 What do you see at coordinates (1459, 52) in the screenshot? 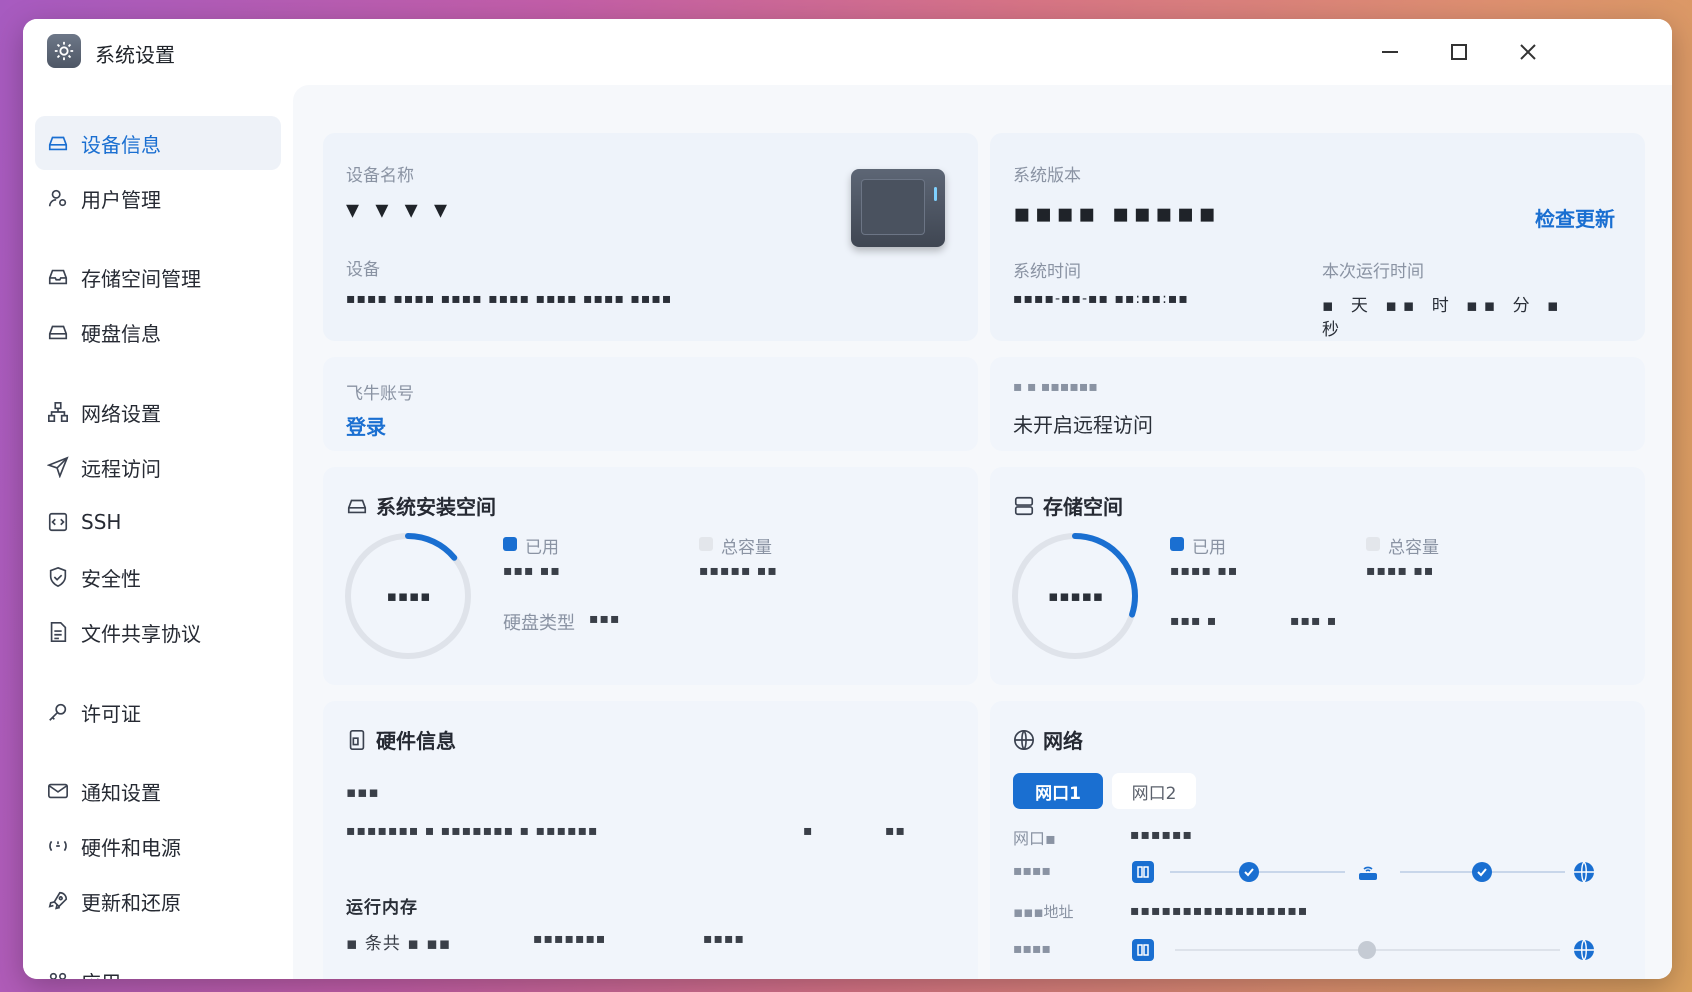
I see `maximize-button` at bounding box center [1459, 52].